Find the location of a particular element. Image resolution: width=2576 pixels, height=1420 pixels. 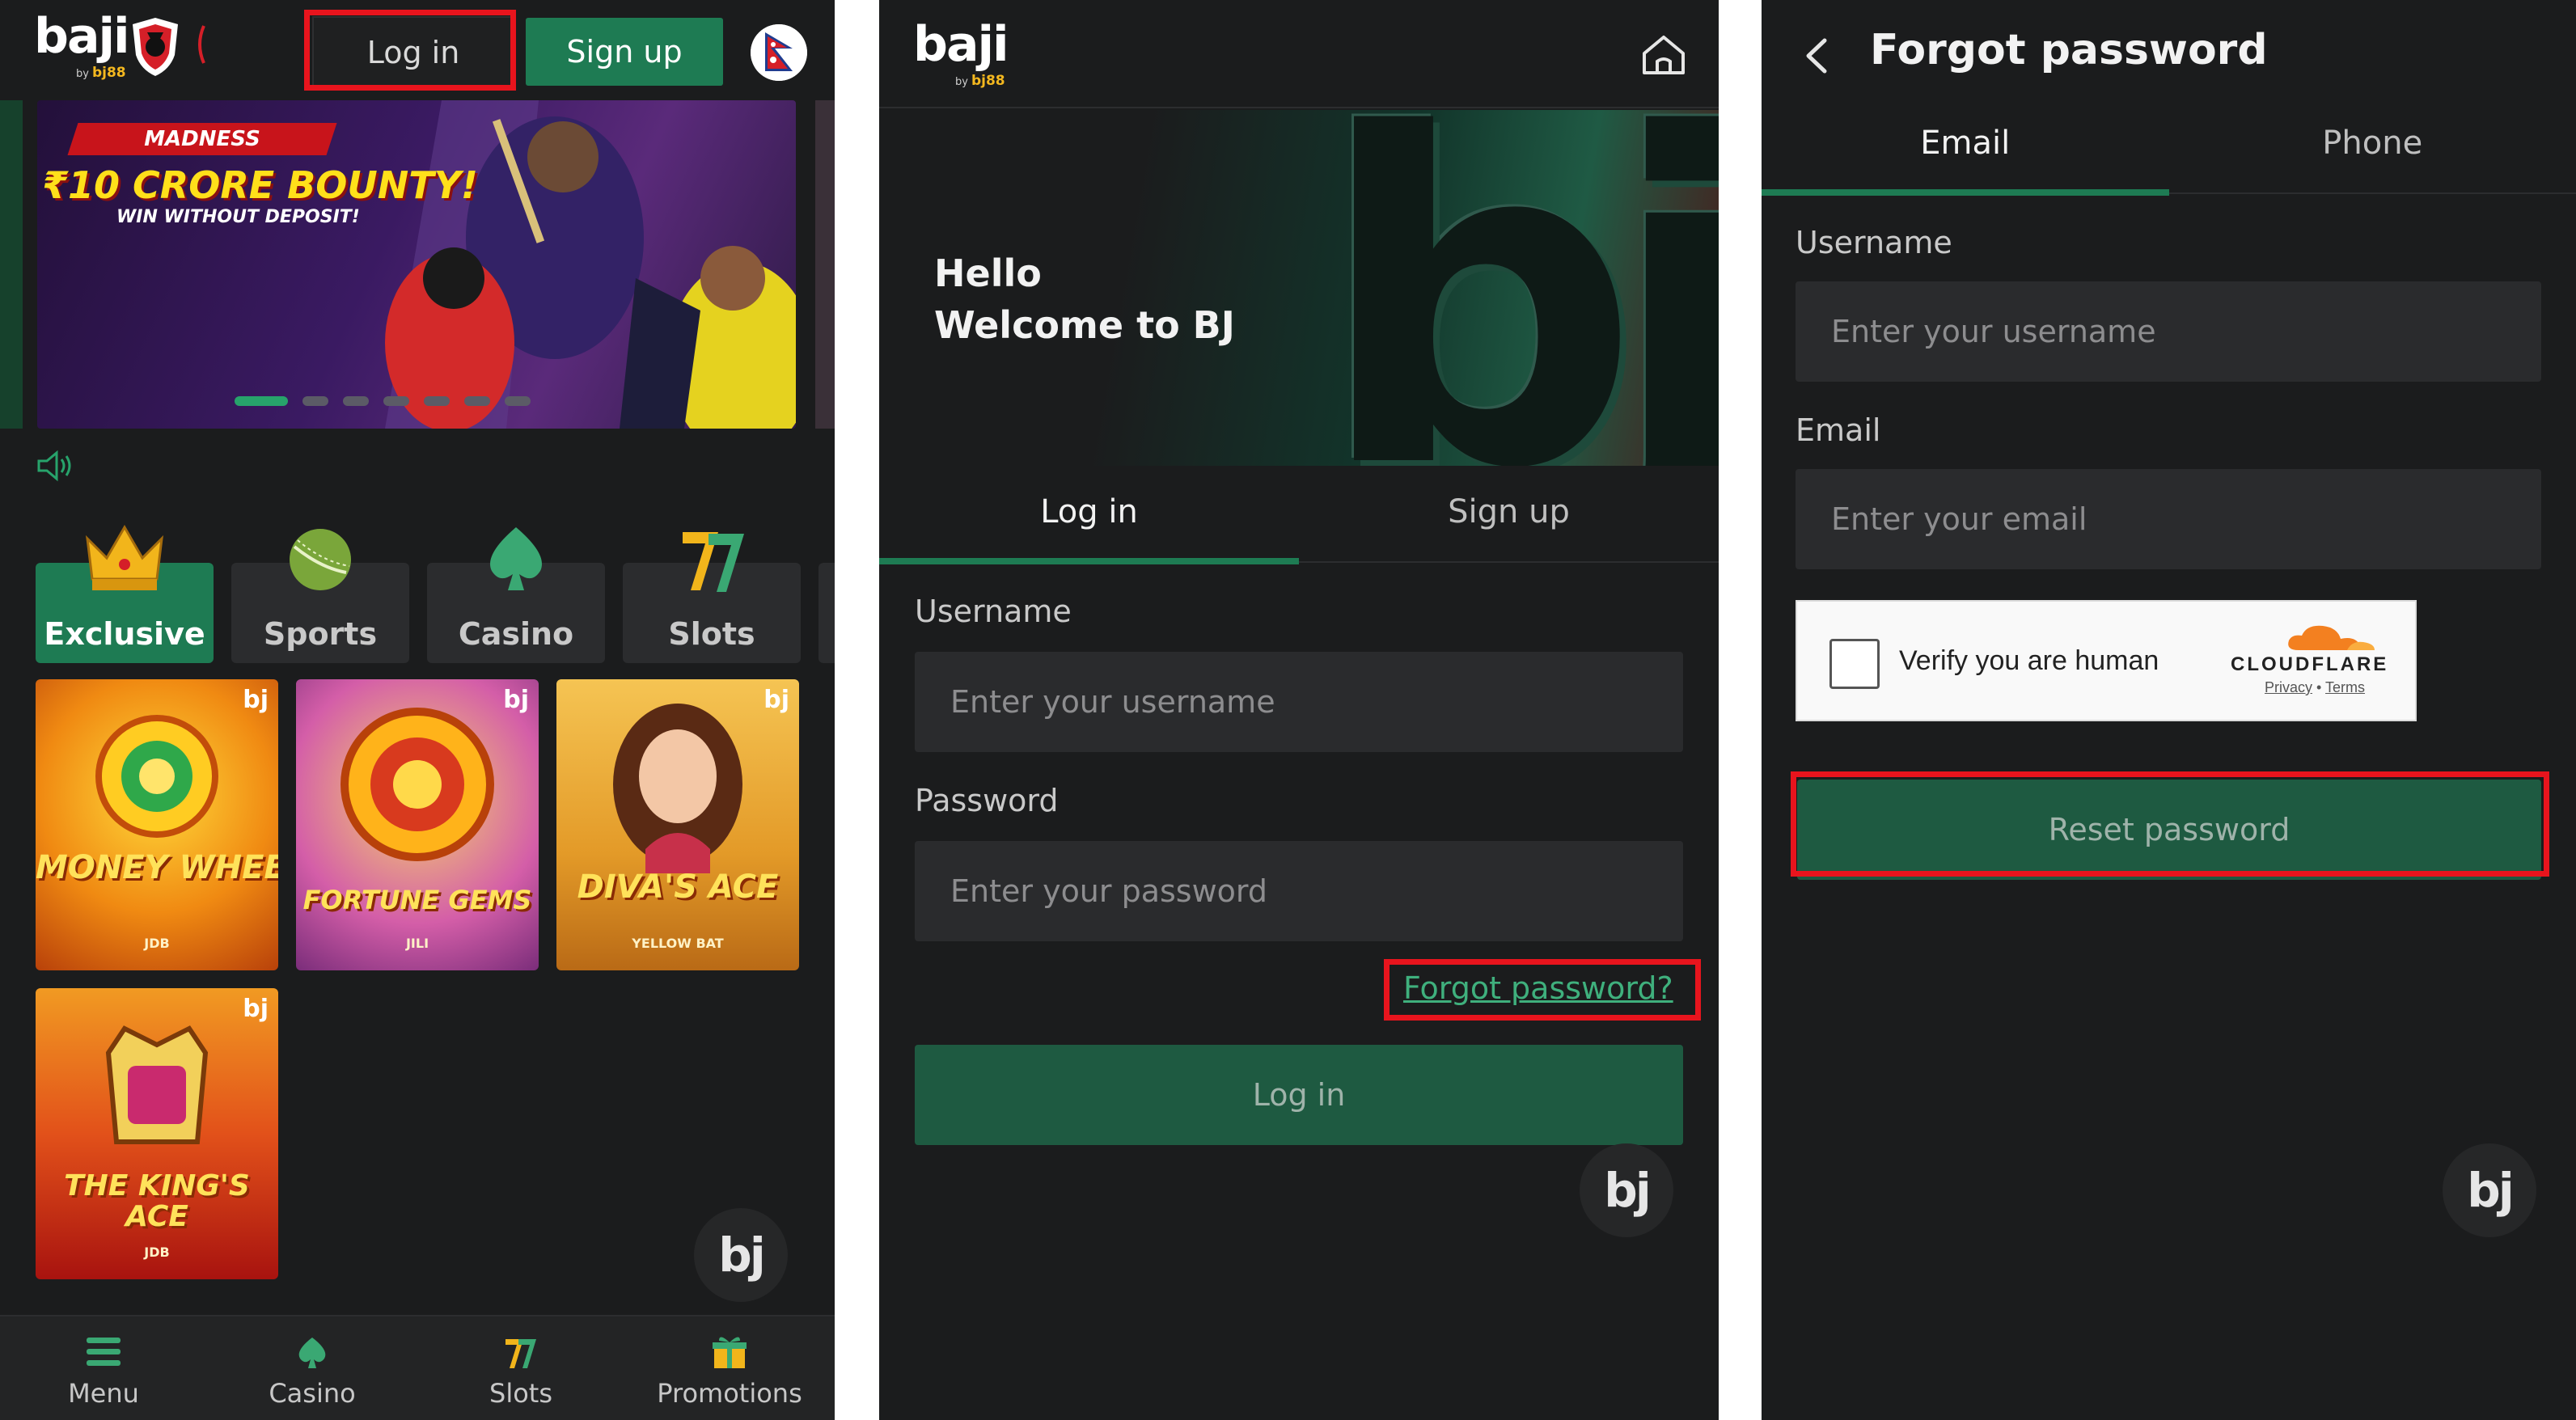

recovery-method-tabs: Email Phone is located at coordinates (2169, 146).